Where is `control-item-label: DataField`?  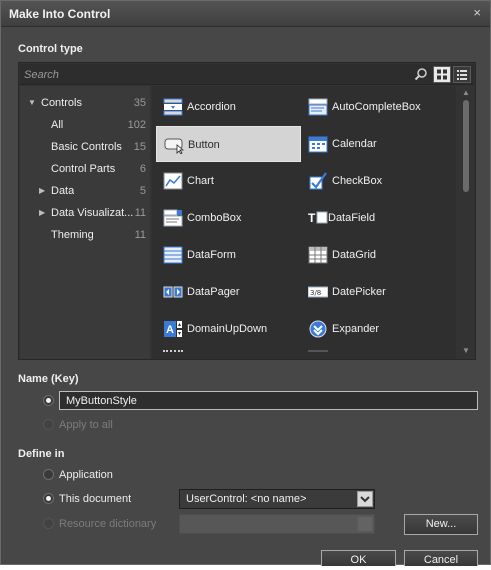
control-item-label: DataField is located at coordinates (352, 218).